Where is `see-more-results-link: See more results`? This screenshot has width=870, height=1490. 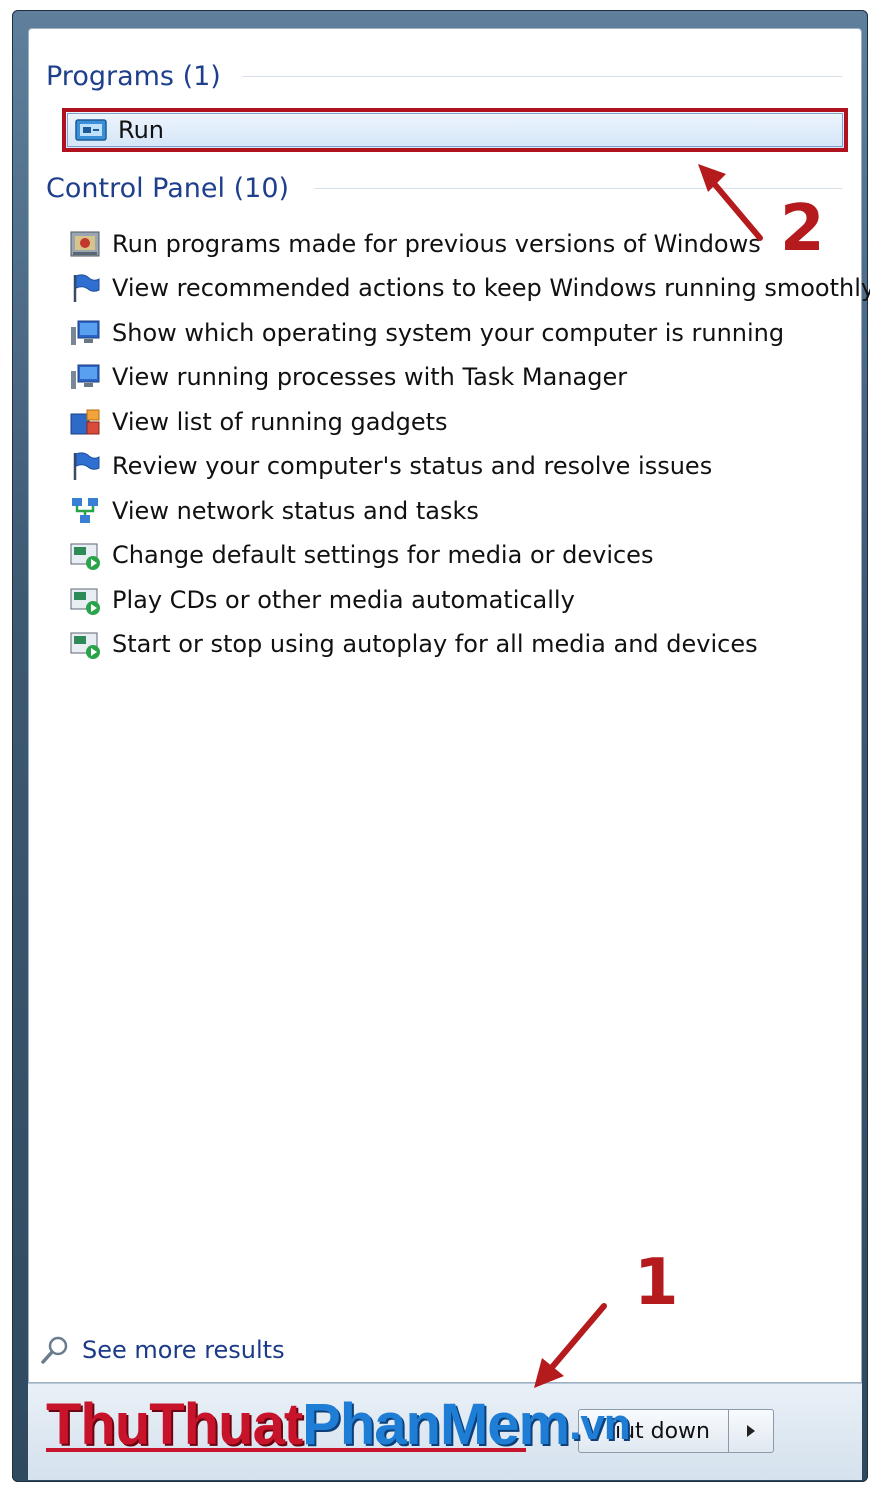 see-more-results-link: See more results is located at coordinates (162, 1350).